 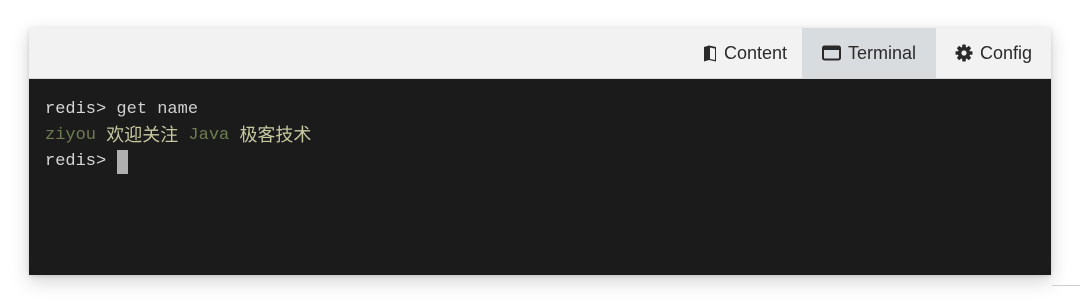 I want to click on window-icon, so click(x=831, y=53).